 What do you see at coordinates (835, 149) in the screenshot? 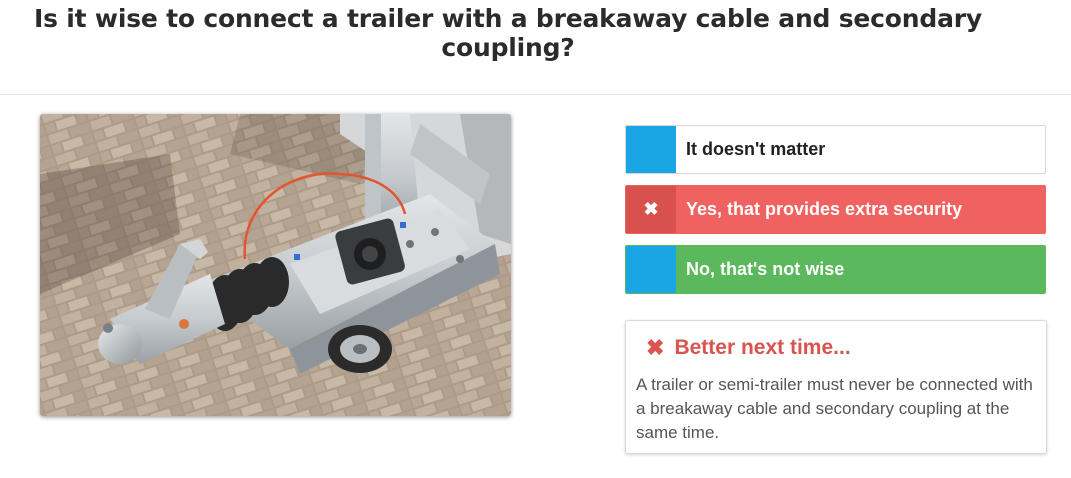
I see `answer-option-1: It doesn't matter` at bounding box center [835, 149].